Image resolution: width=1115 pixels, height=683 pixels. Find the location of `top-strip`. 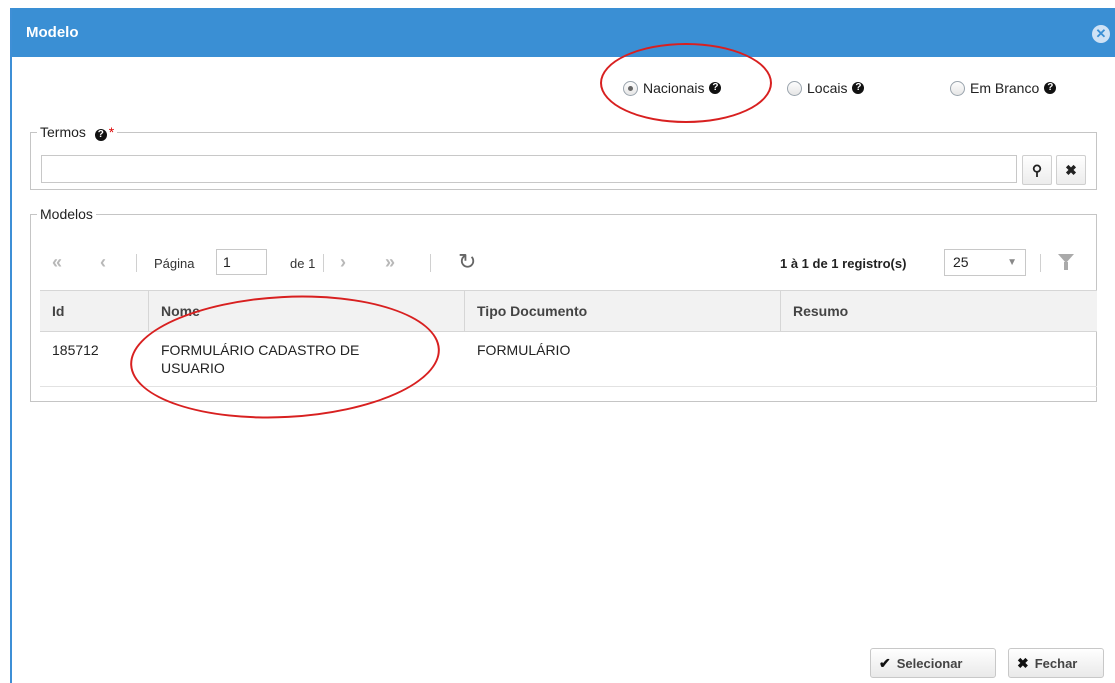

top-strip is located at coordinates (557, 4).